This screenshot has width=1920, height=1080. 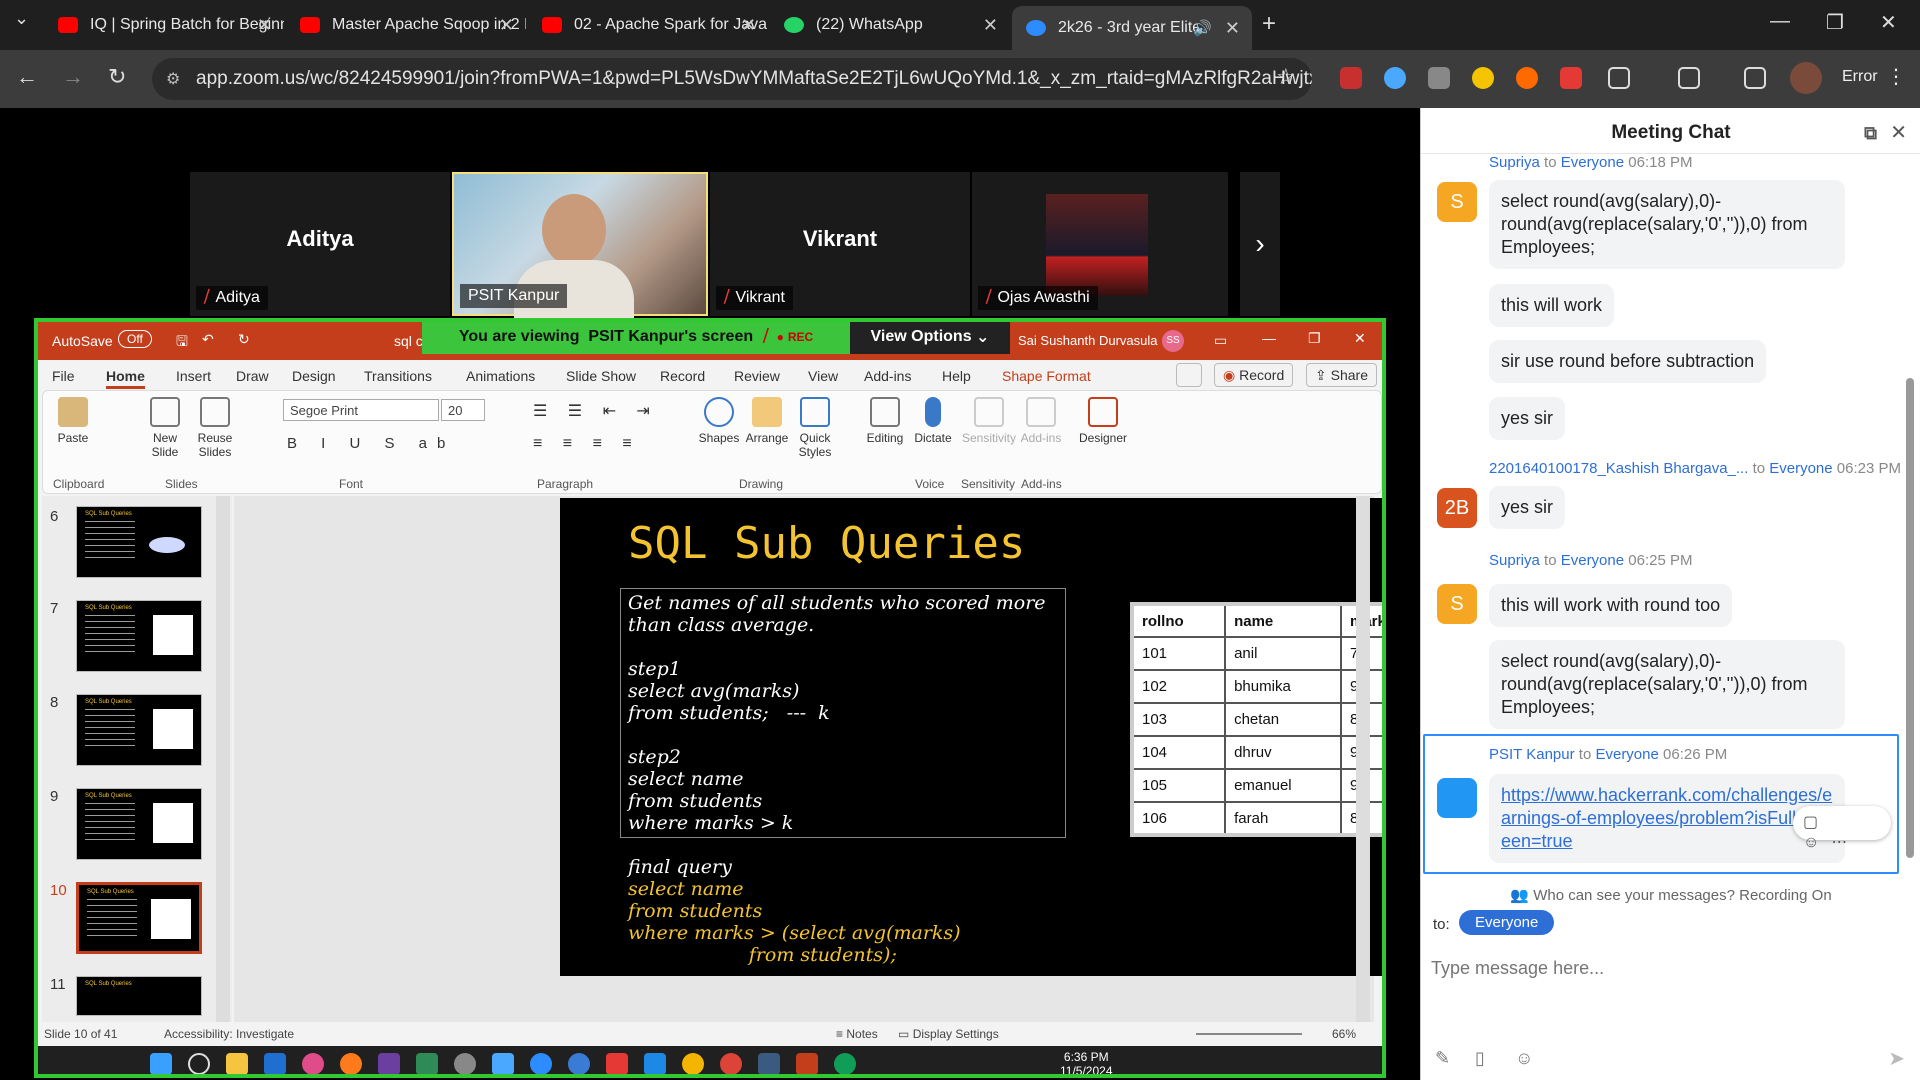 What do you see at coordinates (1269, 24) in the screenshot?
I see `new-tab-button: +` at bounding box center [1269, 24].